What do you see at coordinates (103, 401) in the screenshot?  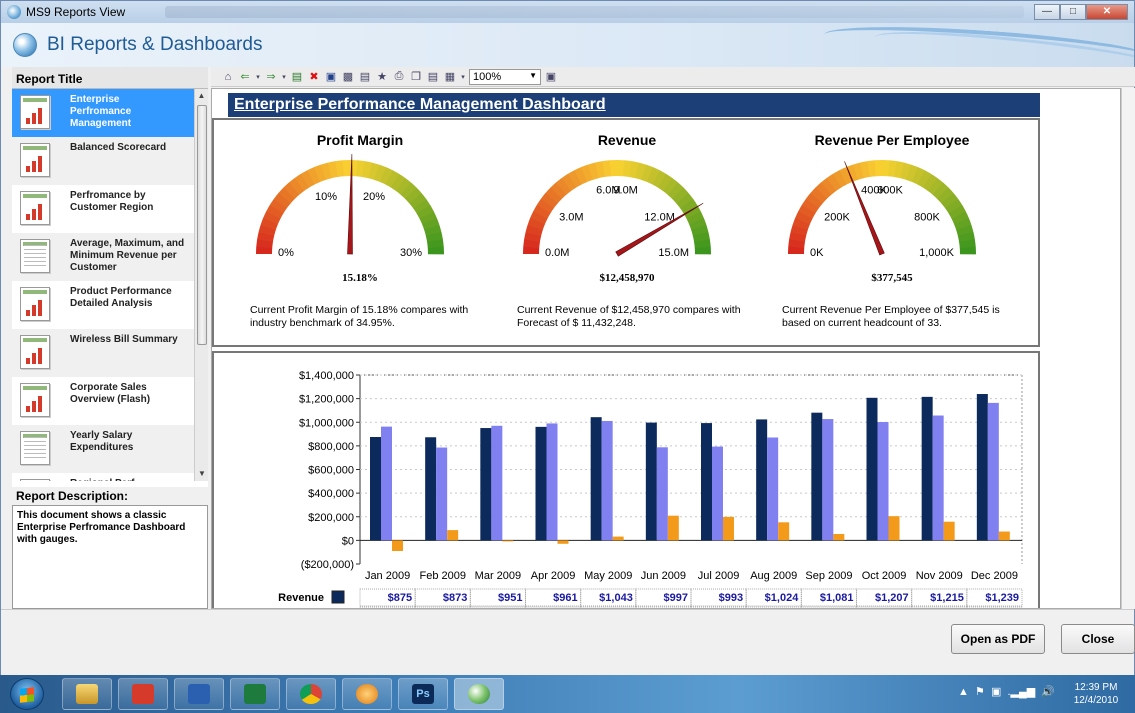 I see `report-list-item: Corporate Sales Overview (Flash)` at bounding box center [103, 401].